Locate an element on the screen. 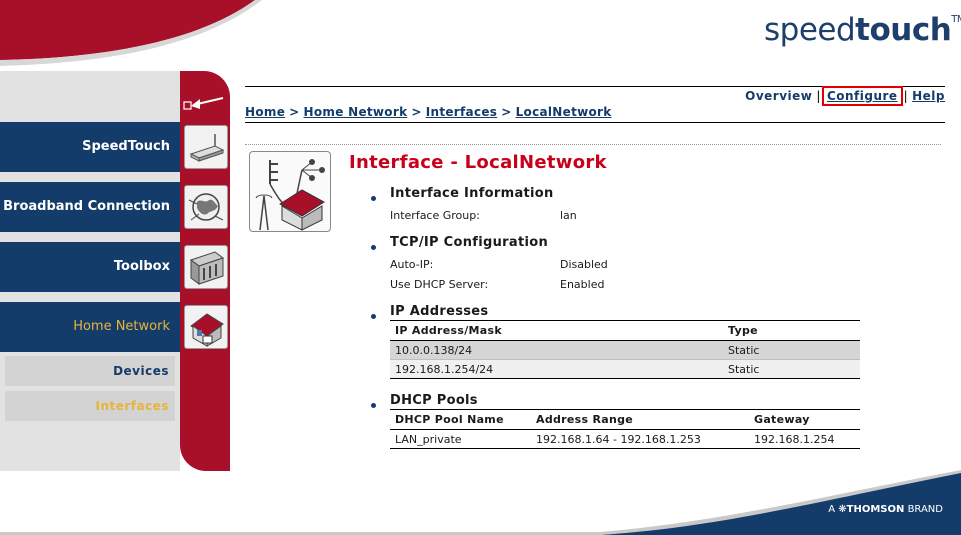  auto-ip-value: Disabled is located at coordinates (584, 264).